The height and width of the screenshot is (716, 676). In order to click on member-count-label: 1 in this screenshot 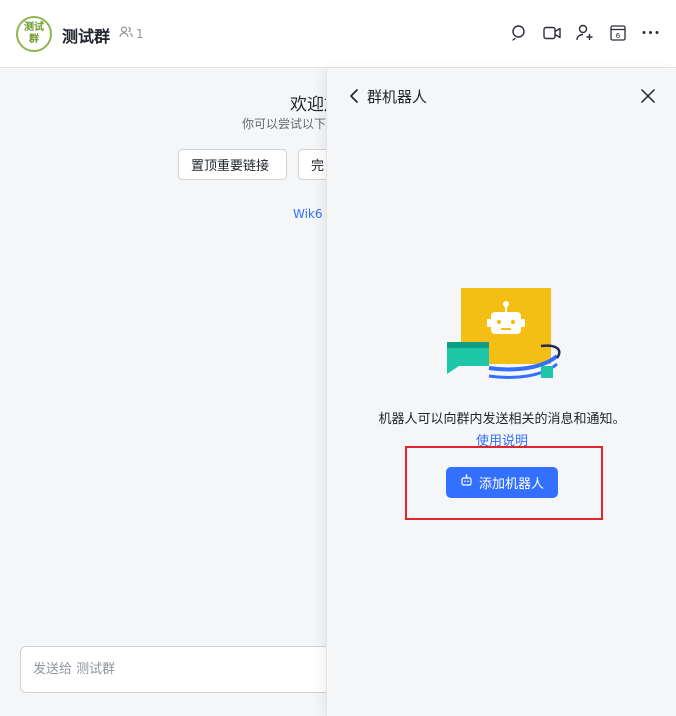, I will do `click(140, 33)`.